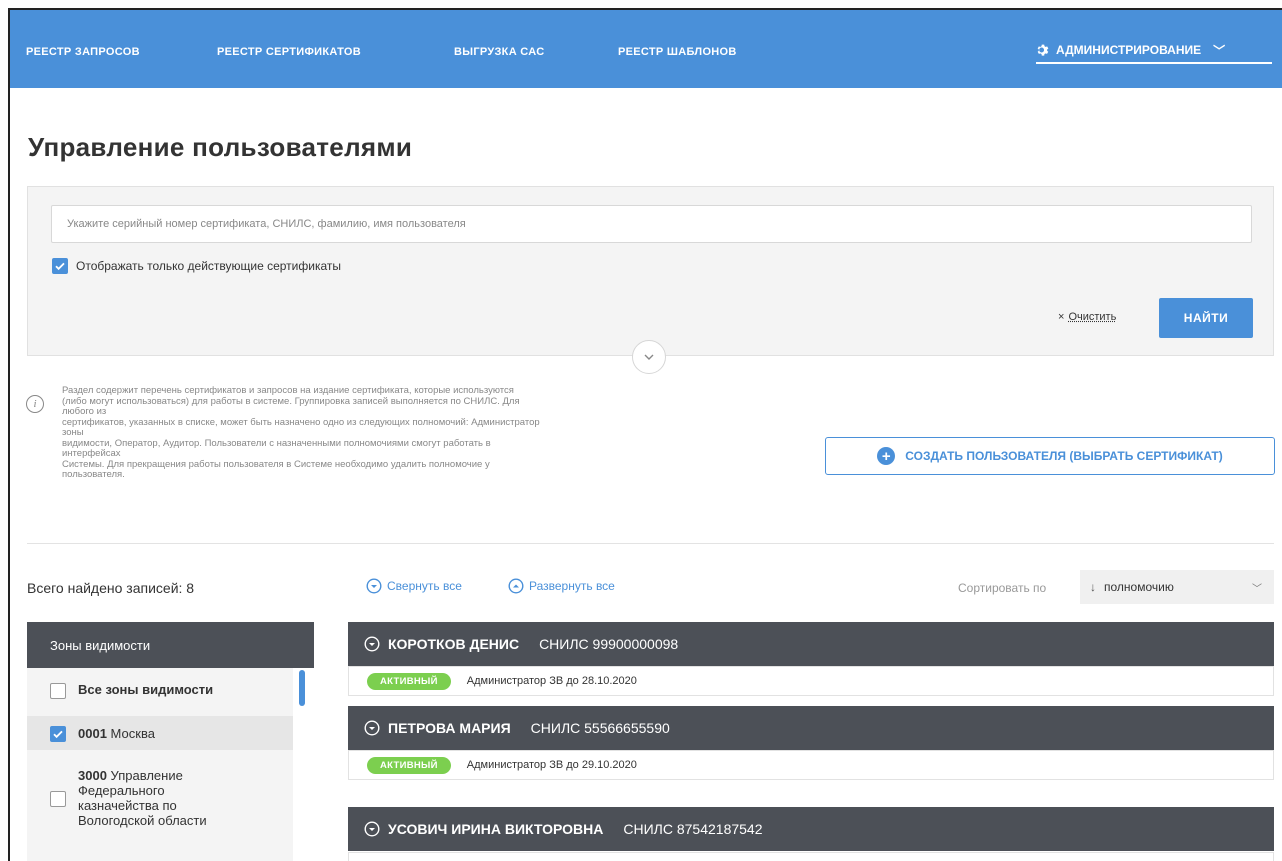 The height and width of the screenshot is (861, 1282). Describe the element at coordinates (650, 543) in the screenshot. I see `divider` at that location.